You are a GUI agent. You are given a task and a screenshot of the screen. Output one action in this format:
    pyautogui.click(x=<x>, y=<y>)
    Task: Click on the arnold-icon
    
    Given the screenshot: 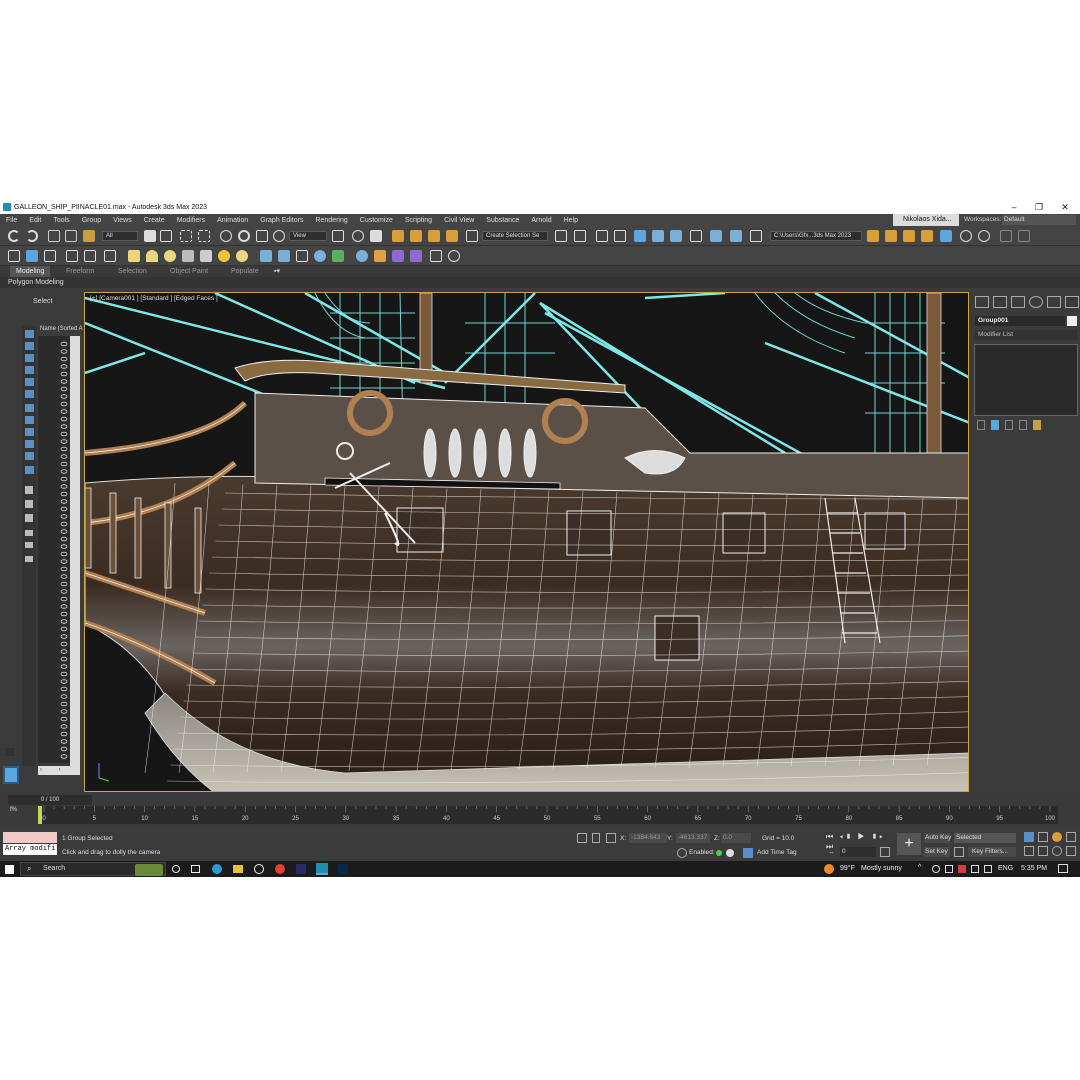 What is the action you would take?
    pyautogui.click(x=416, y=256)
    